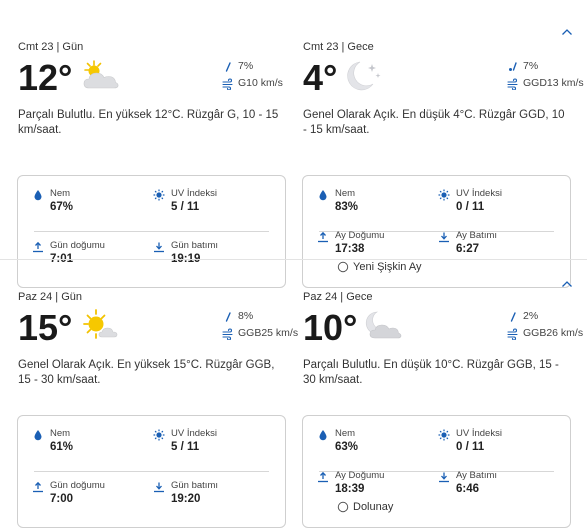 Image resolution: width=587 pixels, height=528 pixels. I want to click on wind-value: GGB26 km/s, so click(553, 333).